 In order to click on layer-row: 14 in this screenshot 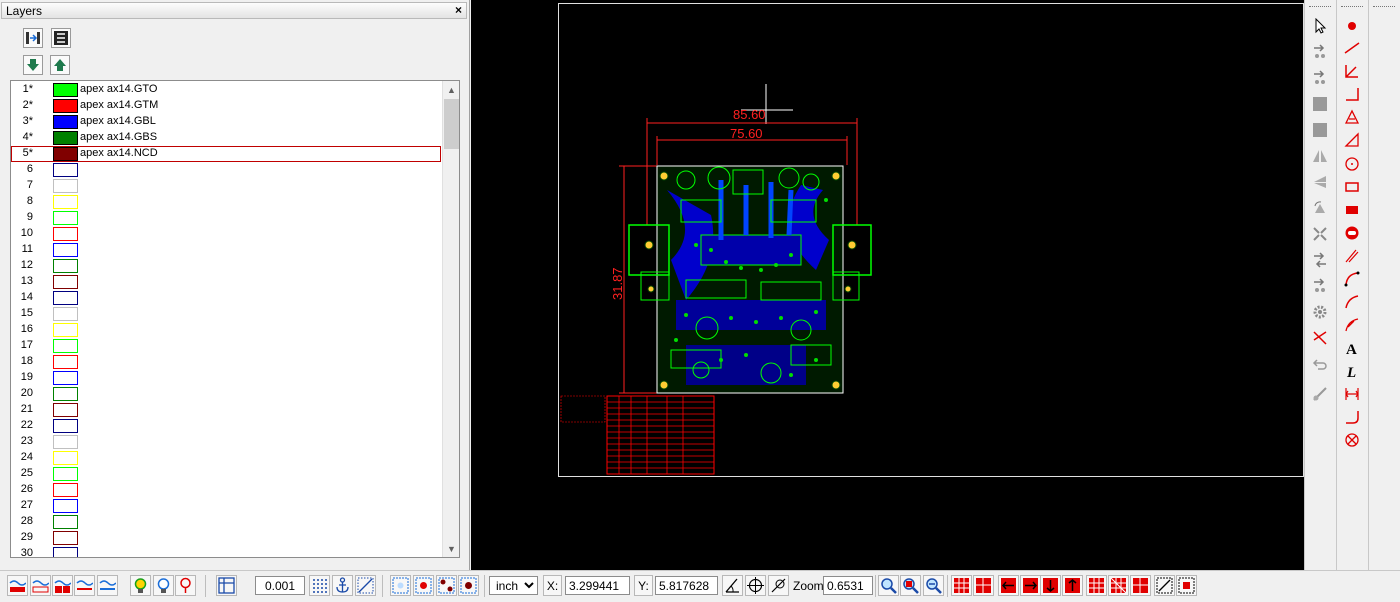, I will do `click(226, 298)`.